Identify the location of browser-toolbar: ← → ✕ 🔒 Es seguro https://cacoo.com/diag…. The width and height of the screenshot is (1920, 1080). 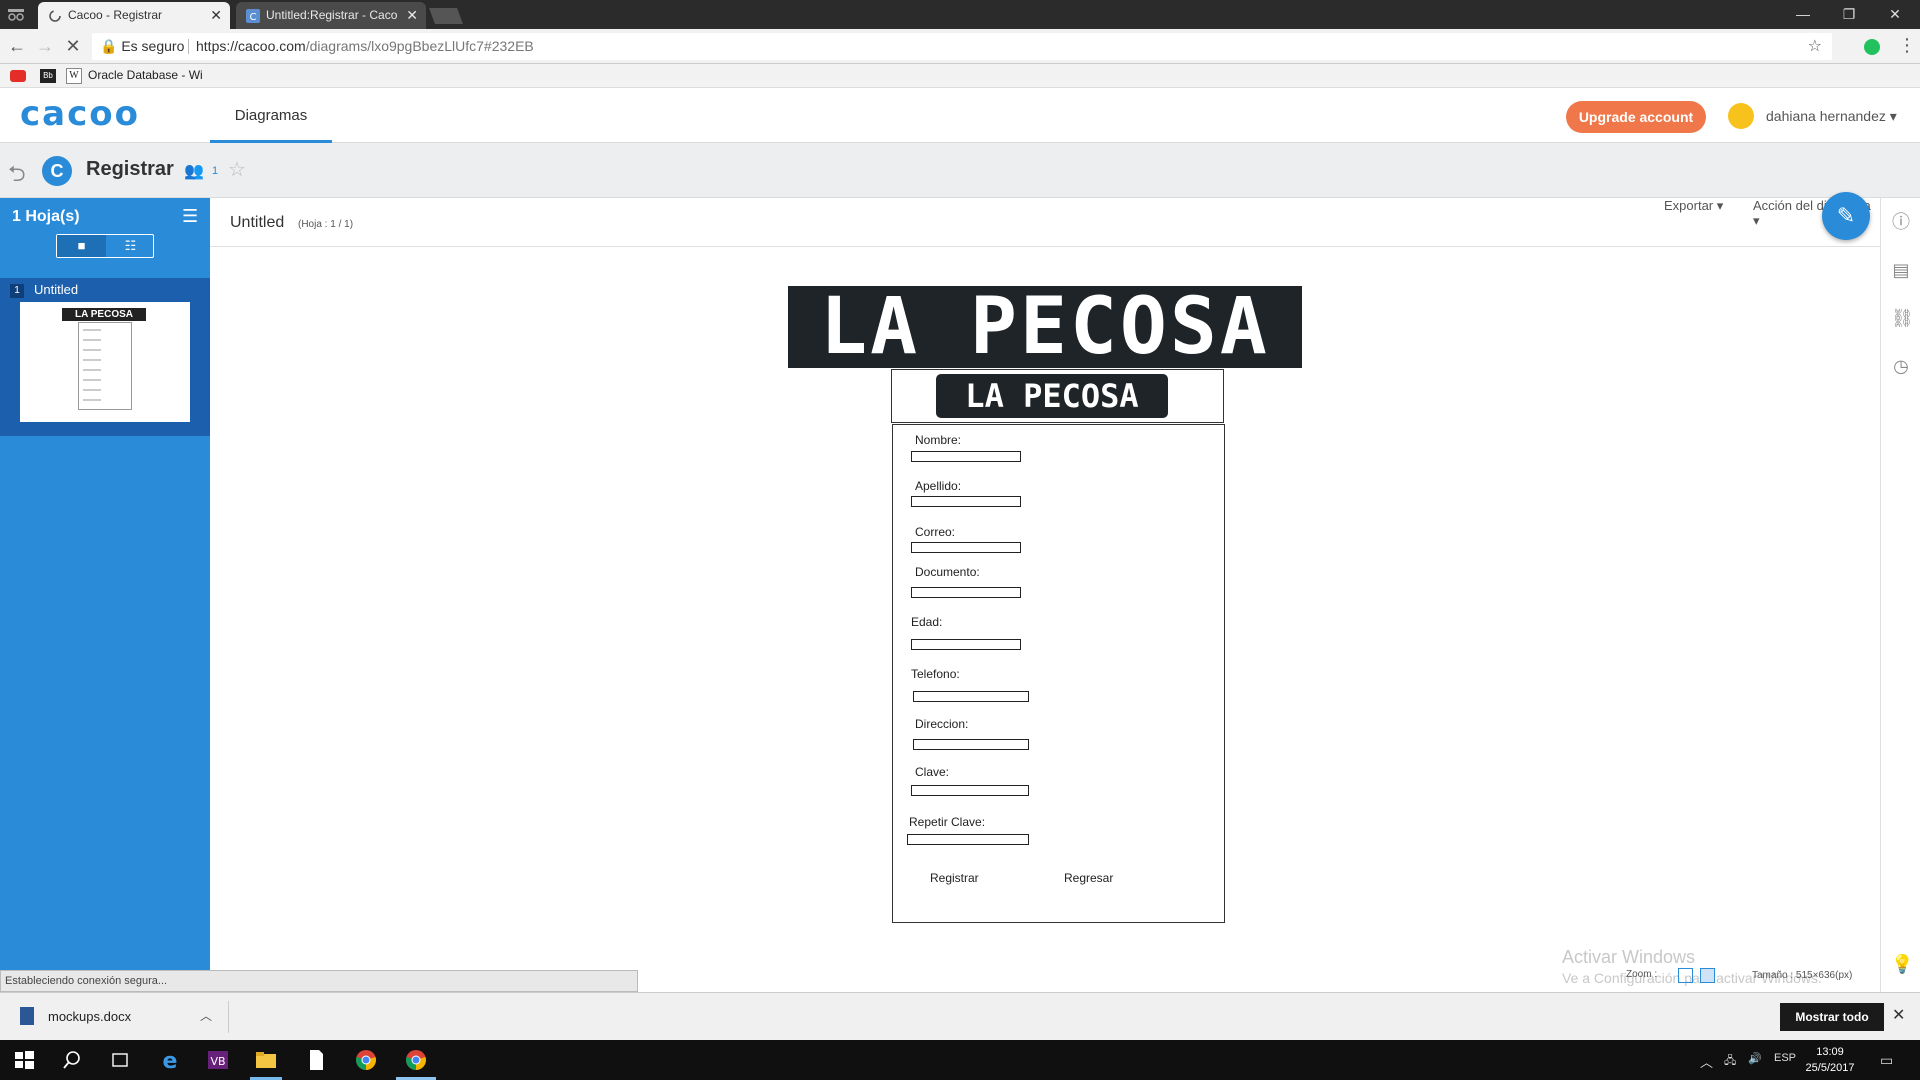
(960, 46).